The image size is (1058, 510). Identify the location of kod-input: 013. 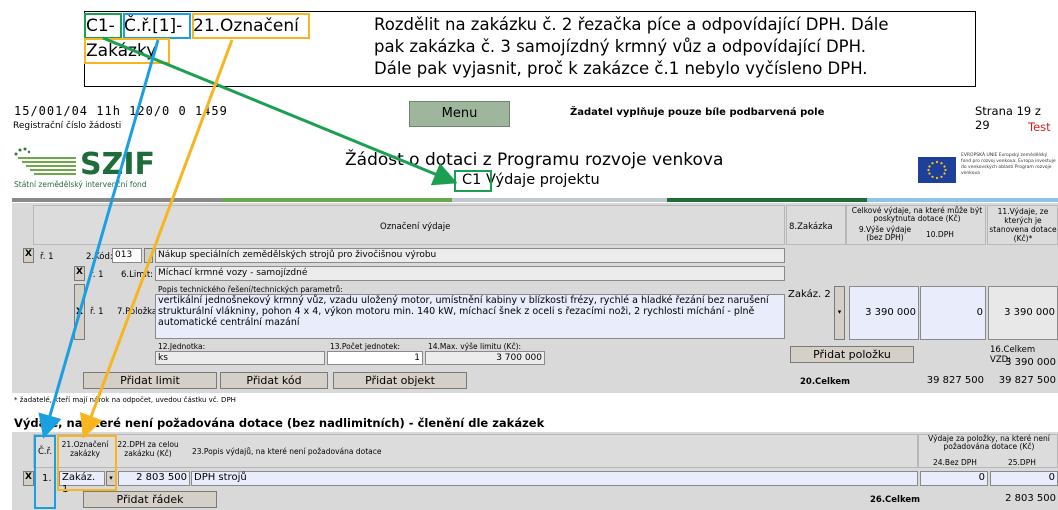
(127, 255).